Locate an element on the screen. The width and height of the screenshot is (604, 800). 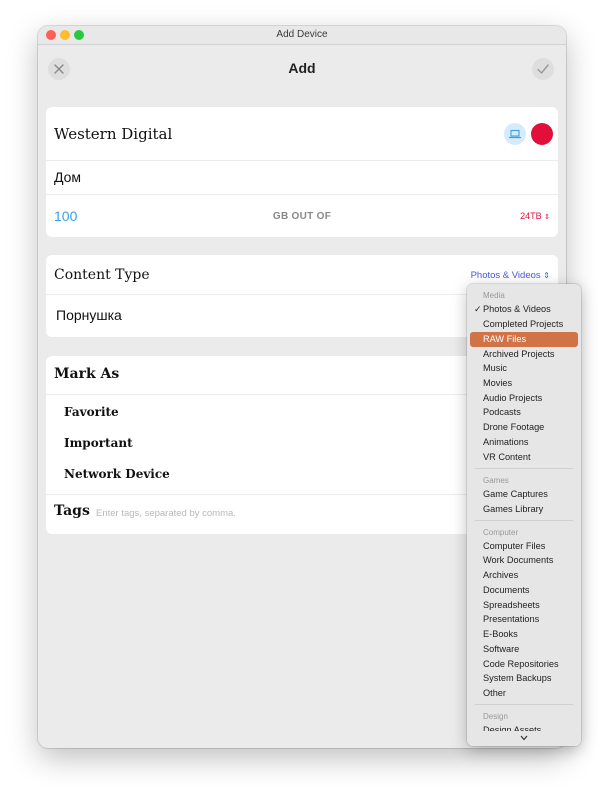
tags-input: Enter tags, separated by comma. is located at coordinates (166, 513).